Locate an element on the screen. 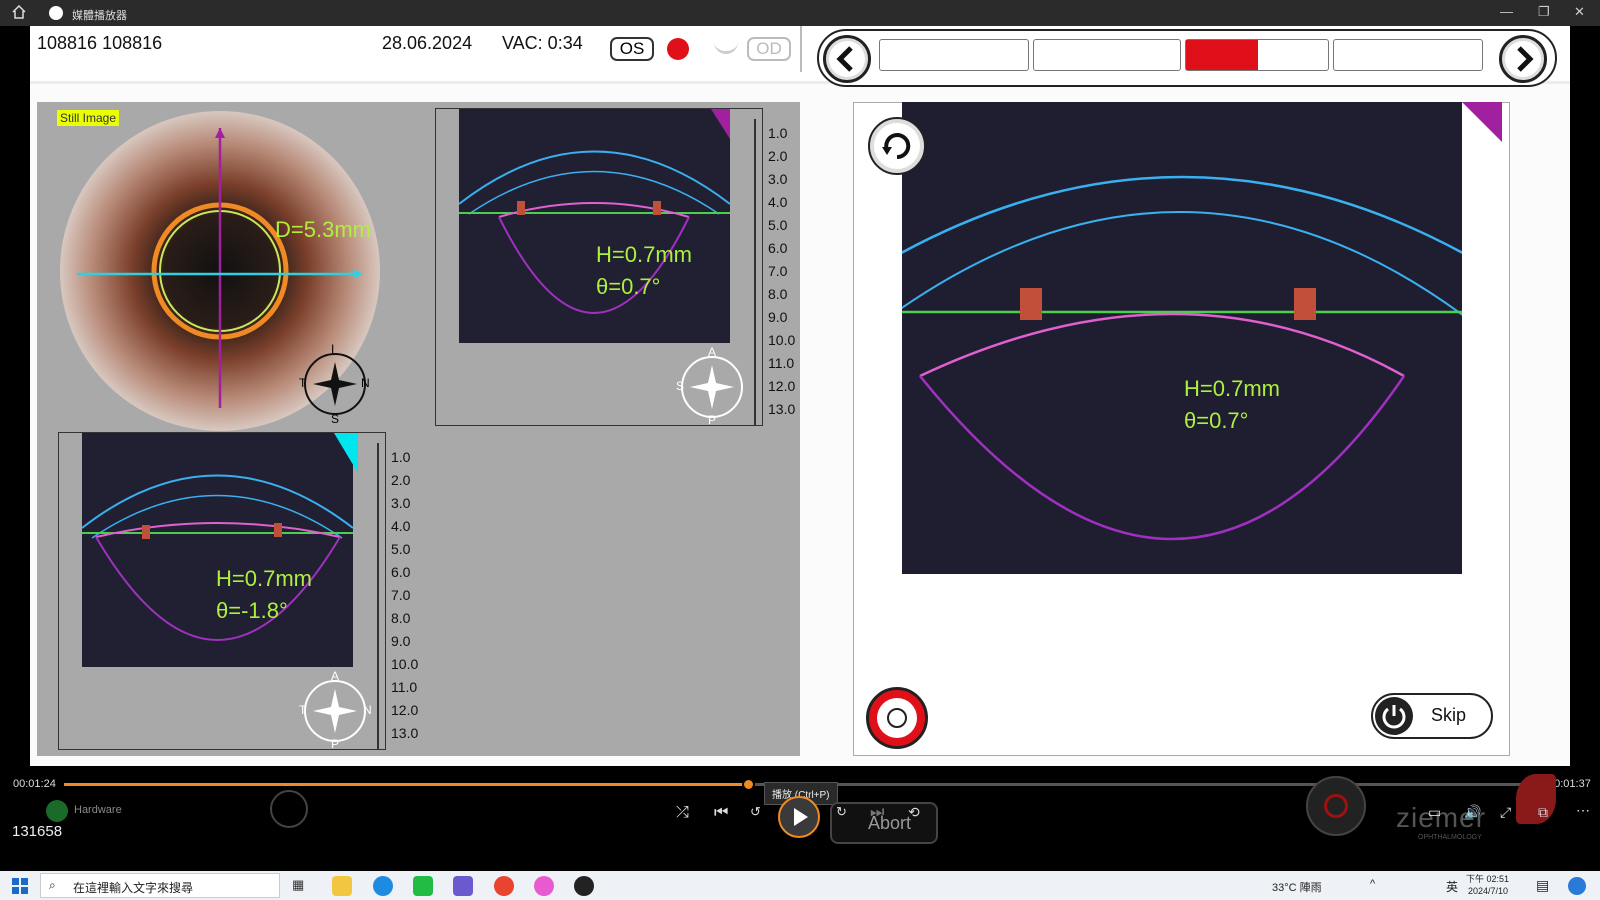 Image resolution: width=1600 pixels, height=900 pixels. record-indicator-icon is located at coordinates (678, 49).